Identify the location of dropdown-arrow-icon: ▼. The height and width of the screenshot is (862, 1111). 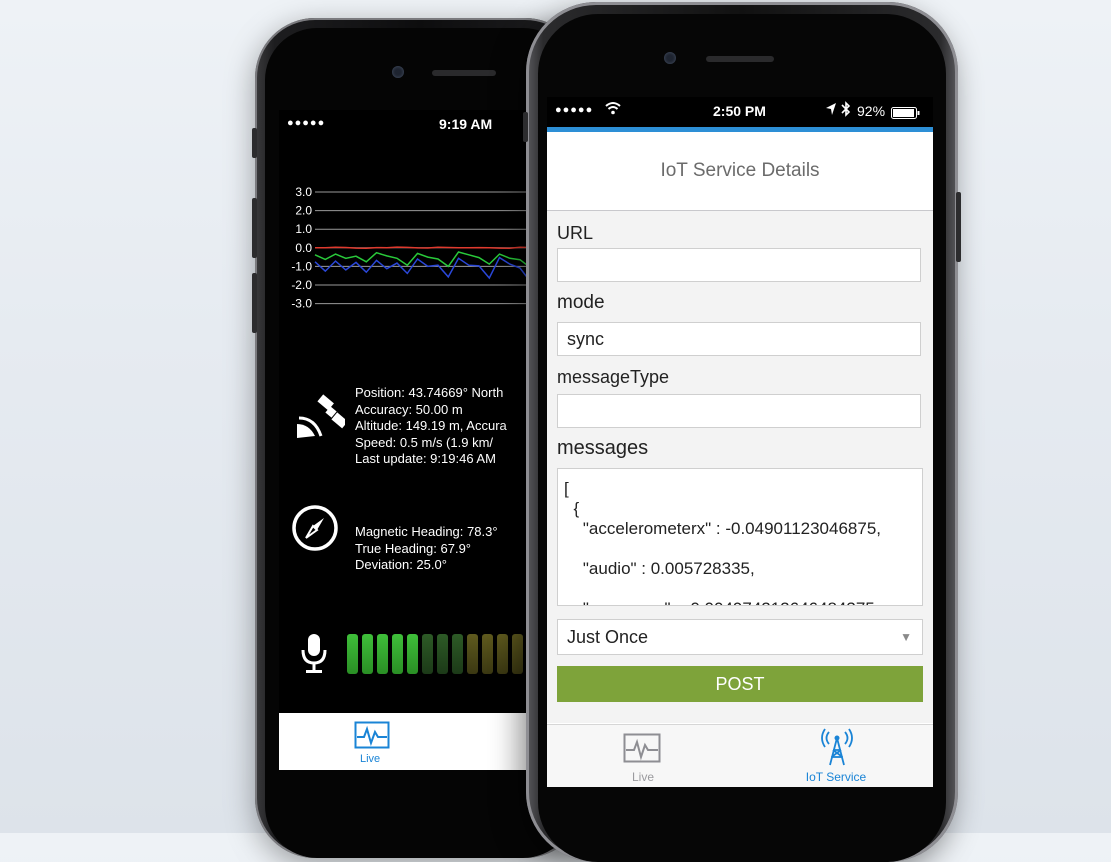
(906, 637).